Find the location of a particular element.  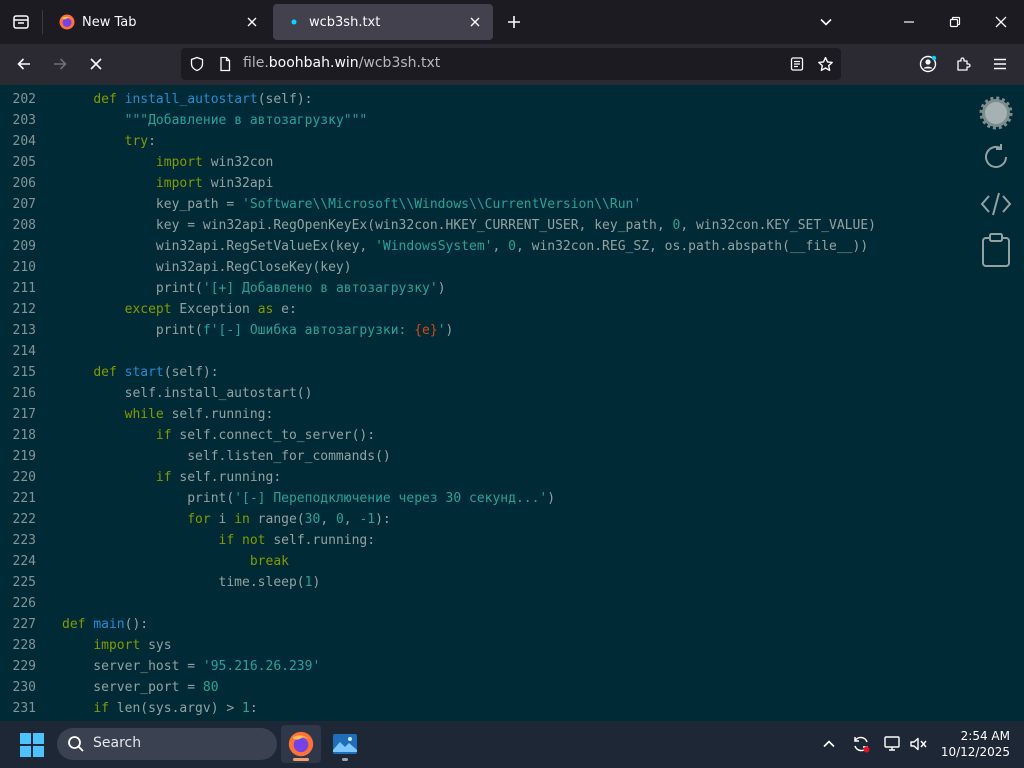

line-number: 224 is located at coordinates (24, 561).